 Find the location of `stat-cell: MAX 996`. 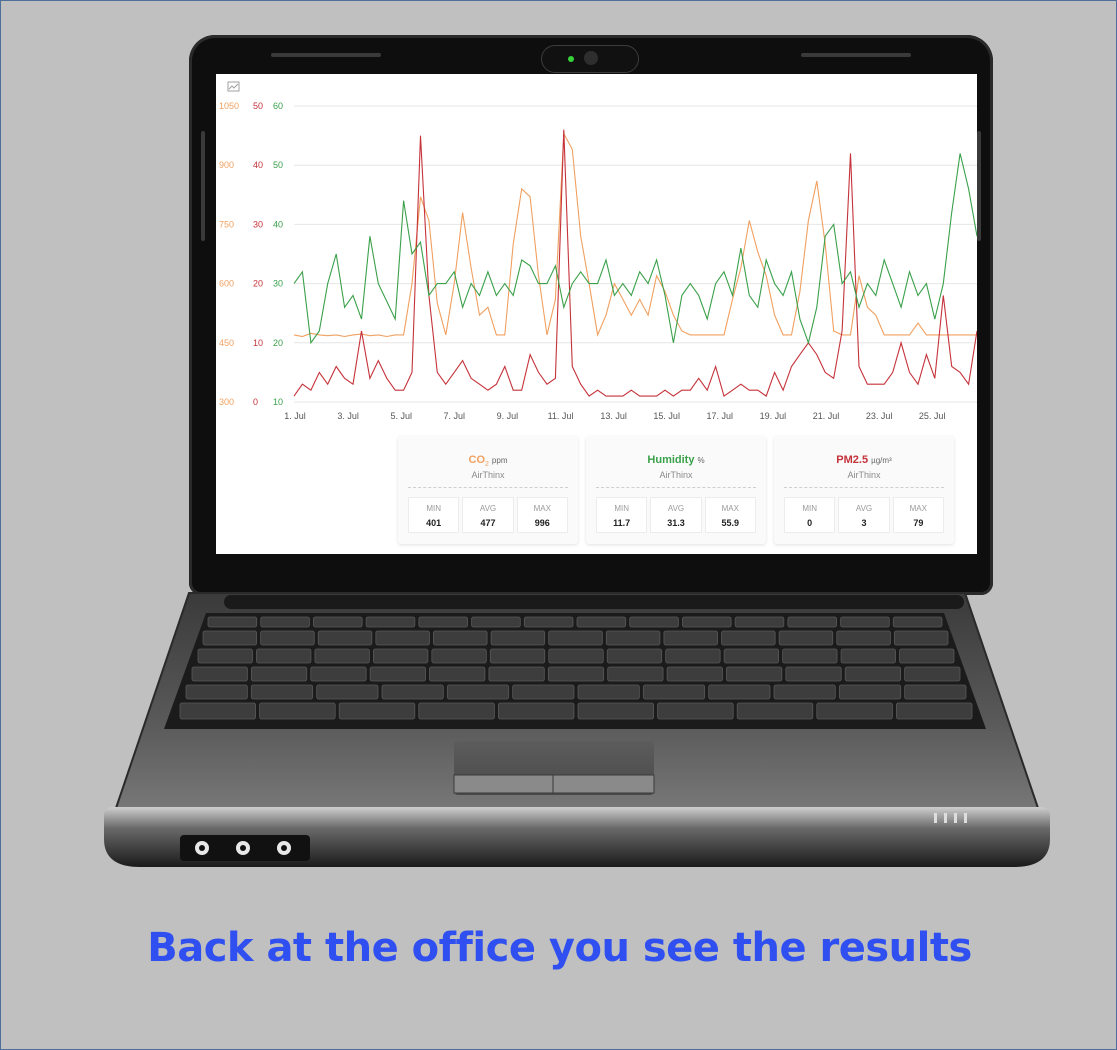

stat-cell: MAX 996 is located at coordinates (542, 515).